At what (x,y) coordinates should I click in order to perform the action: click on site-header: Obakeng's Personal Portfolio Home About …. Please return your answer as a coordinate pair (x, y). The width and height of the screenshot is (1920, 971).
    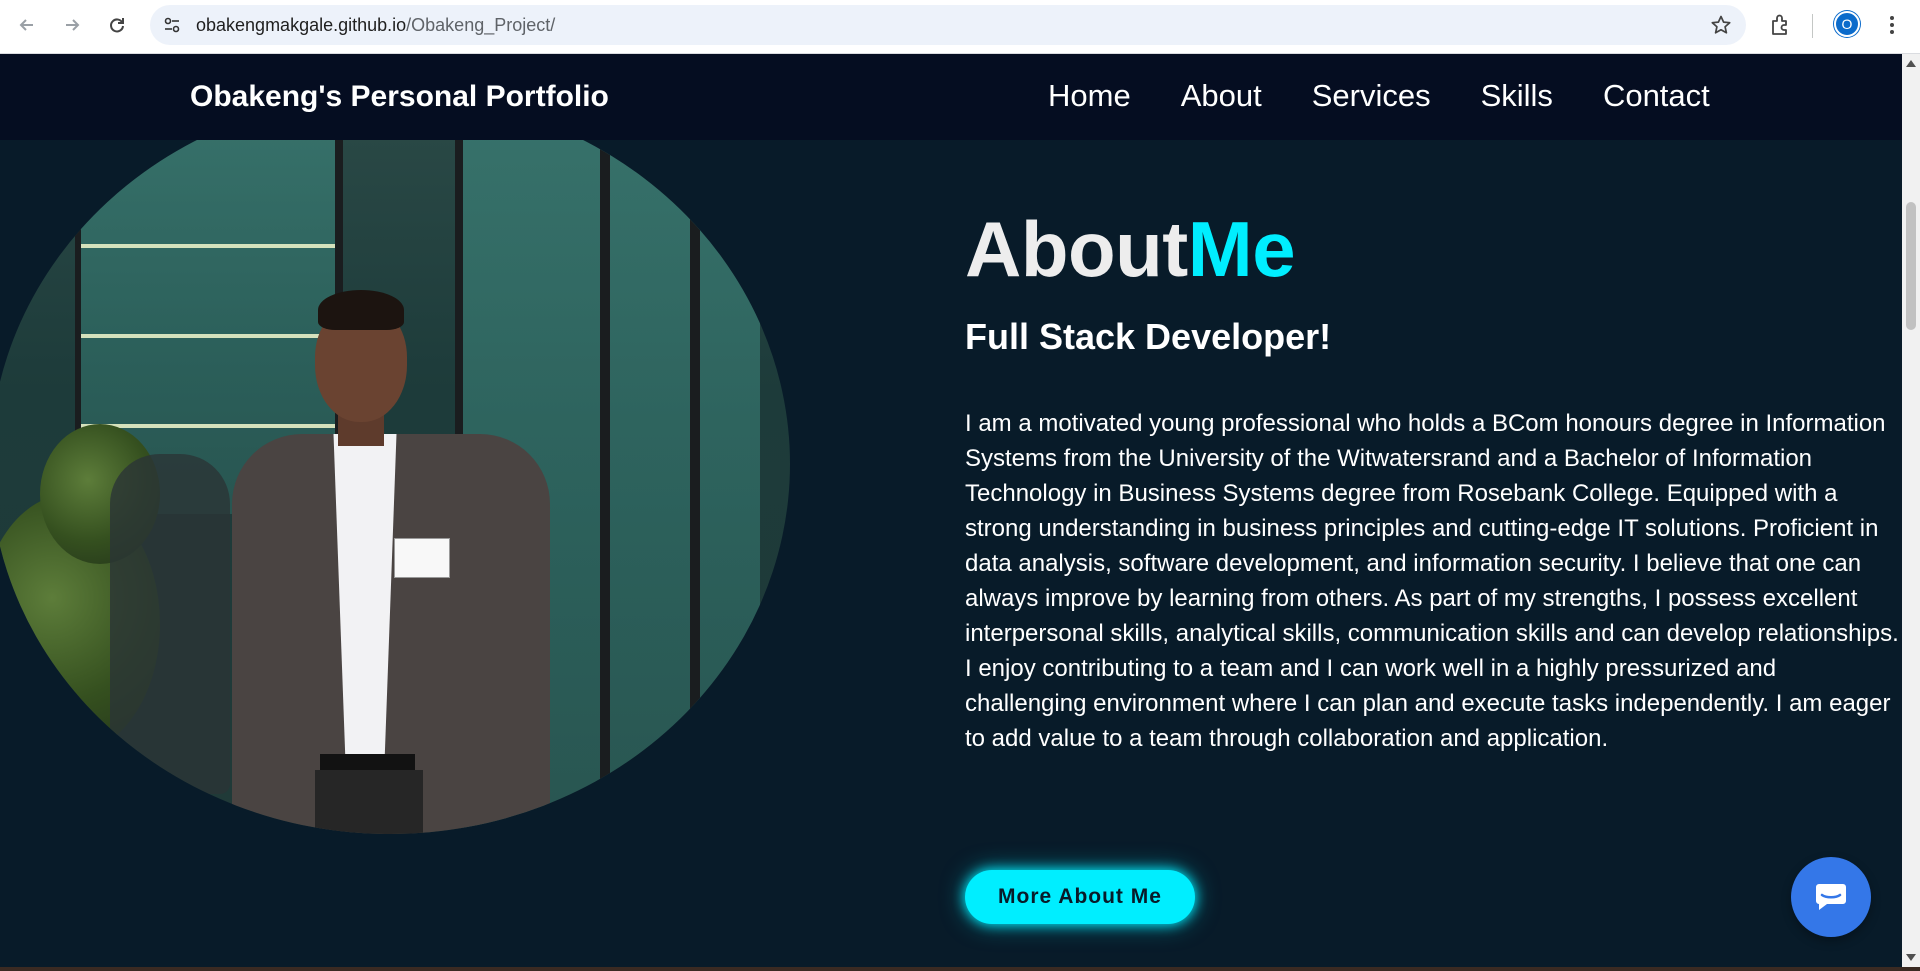
    Looking at the image, I should click on (951, 97).